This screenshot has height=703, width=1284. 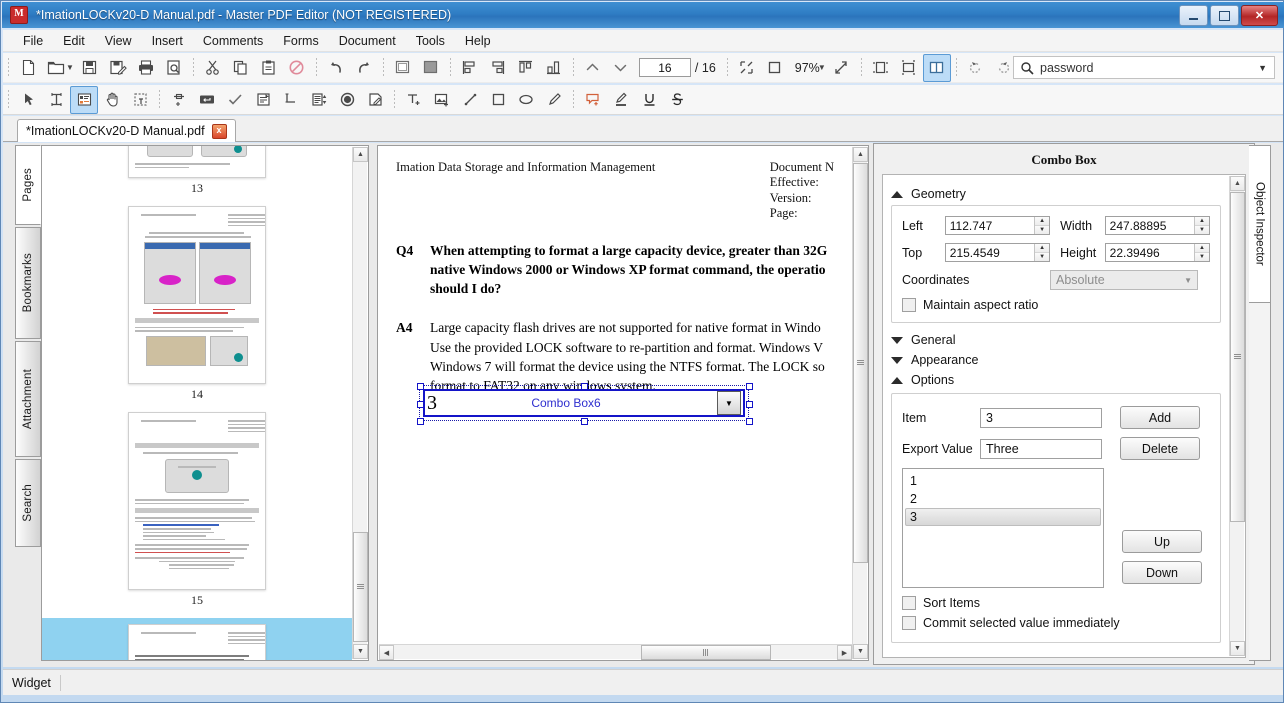 I want to click on add-link-icon, so click(x=179, y=100).